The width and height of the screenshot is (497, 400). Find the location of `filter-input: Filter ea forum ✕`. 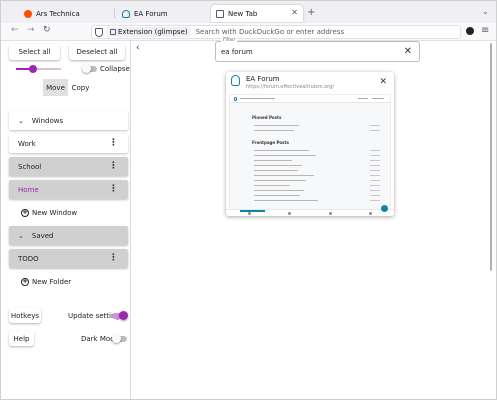

filter-input: Filter ea forum ✕ is located at coordinates (317, 49).